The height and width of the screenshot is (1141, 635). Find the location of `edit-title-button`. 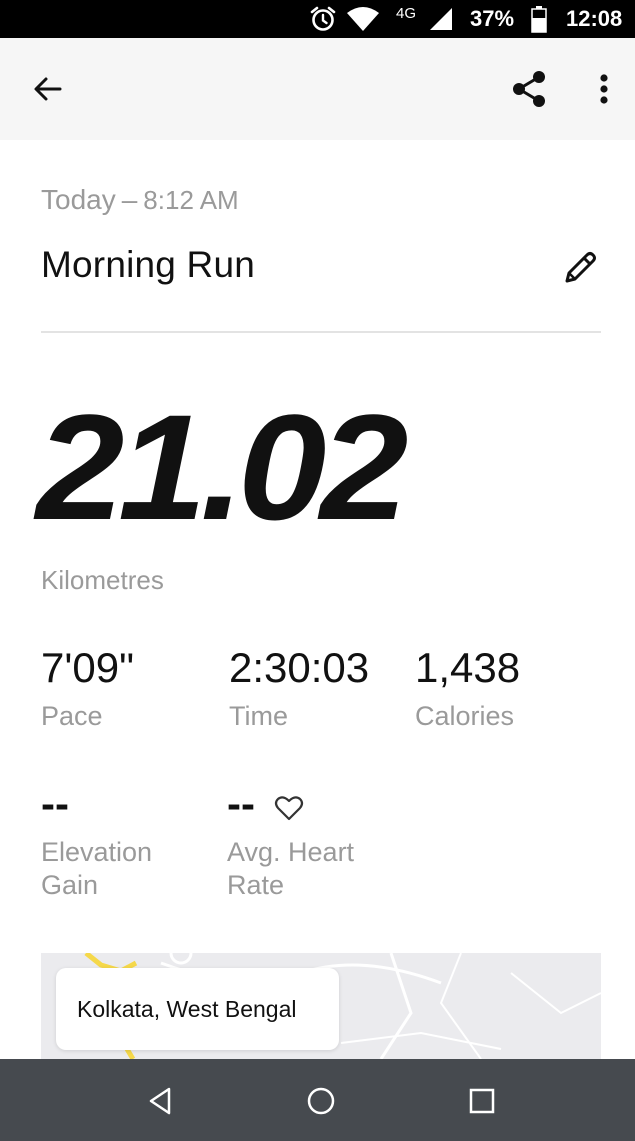

edit-title-button is located at coordinates (580, 268).